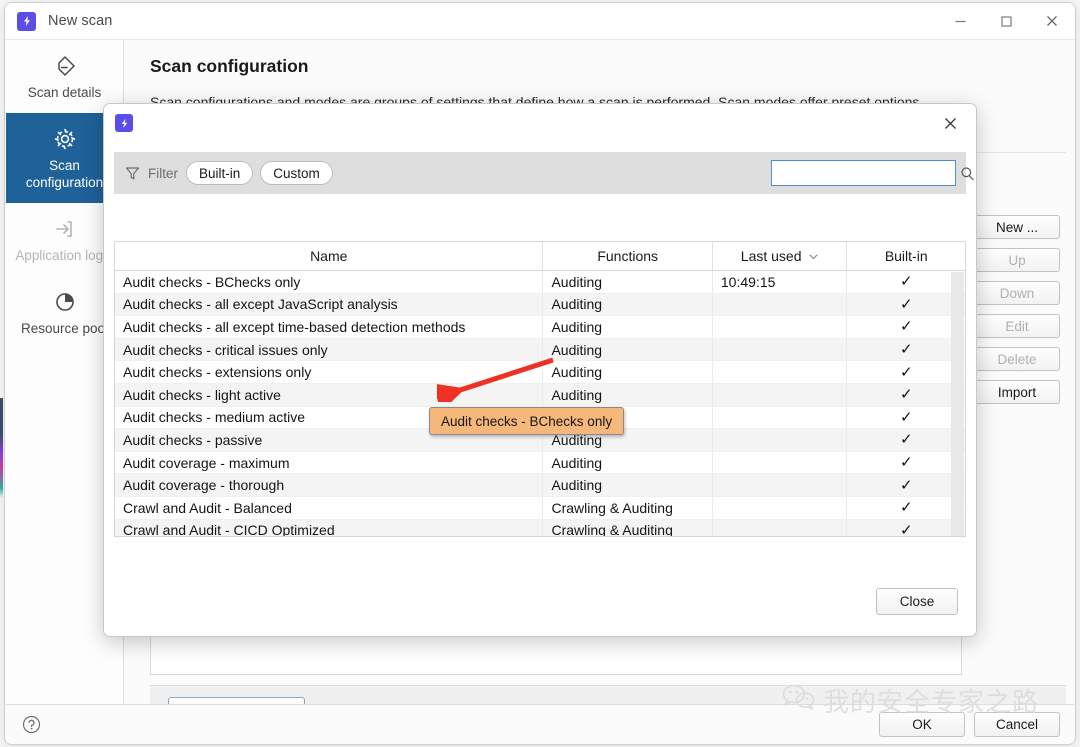 This screenshot has height=747, width=1080. I want to click on edit-button: Edit, so click(1017, 326).